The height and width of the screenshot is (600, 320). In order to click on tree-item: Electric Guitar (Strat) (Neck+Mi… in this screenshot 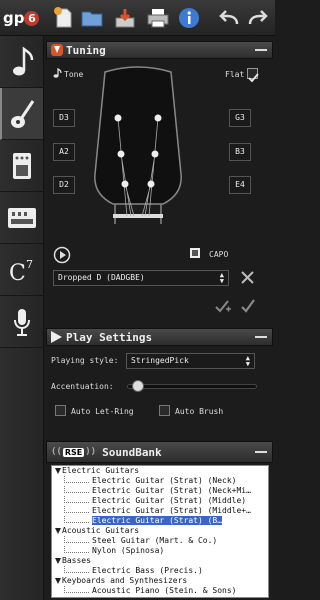, I will do `click(160, 491)`.